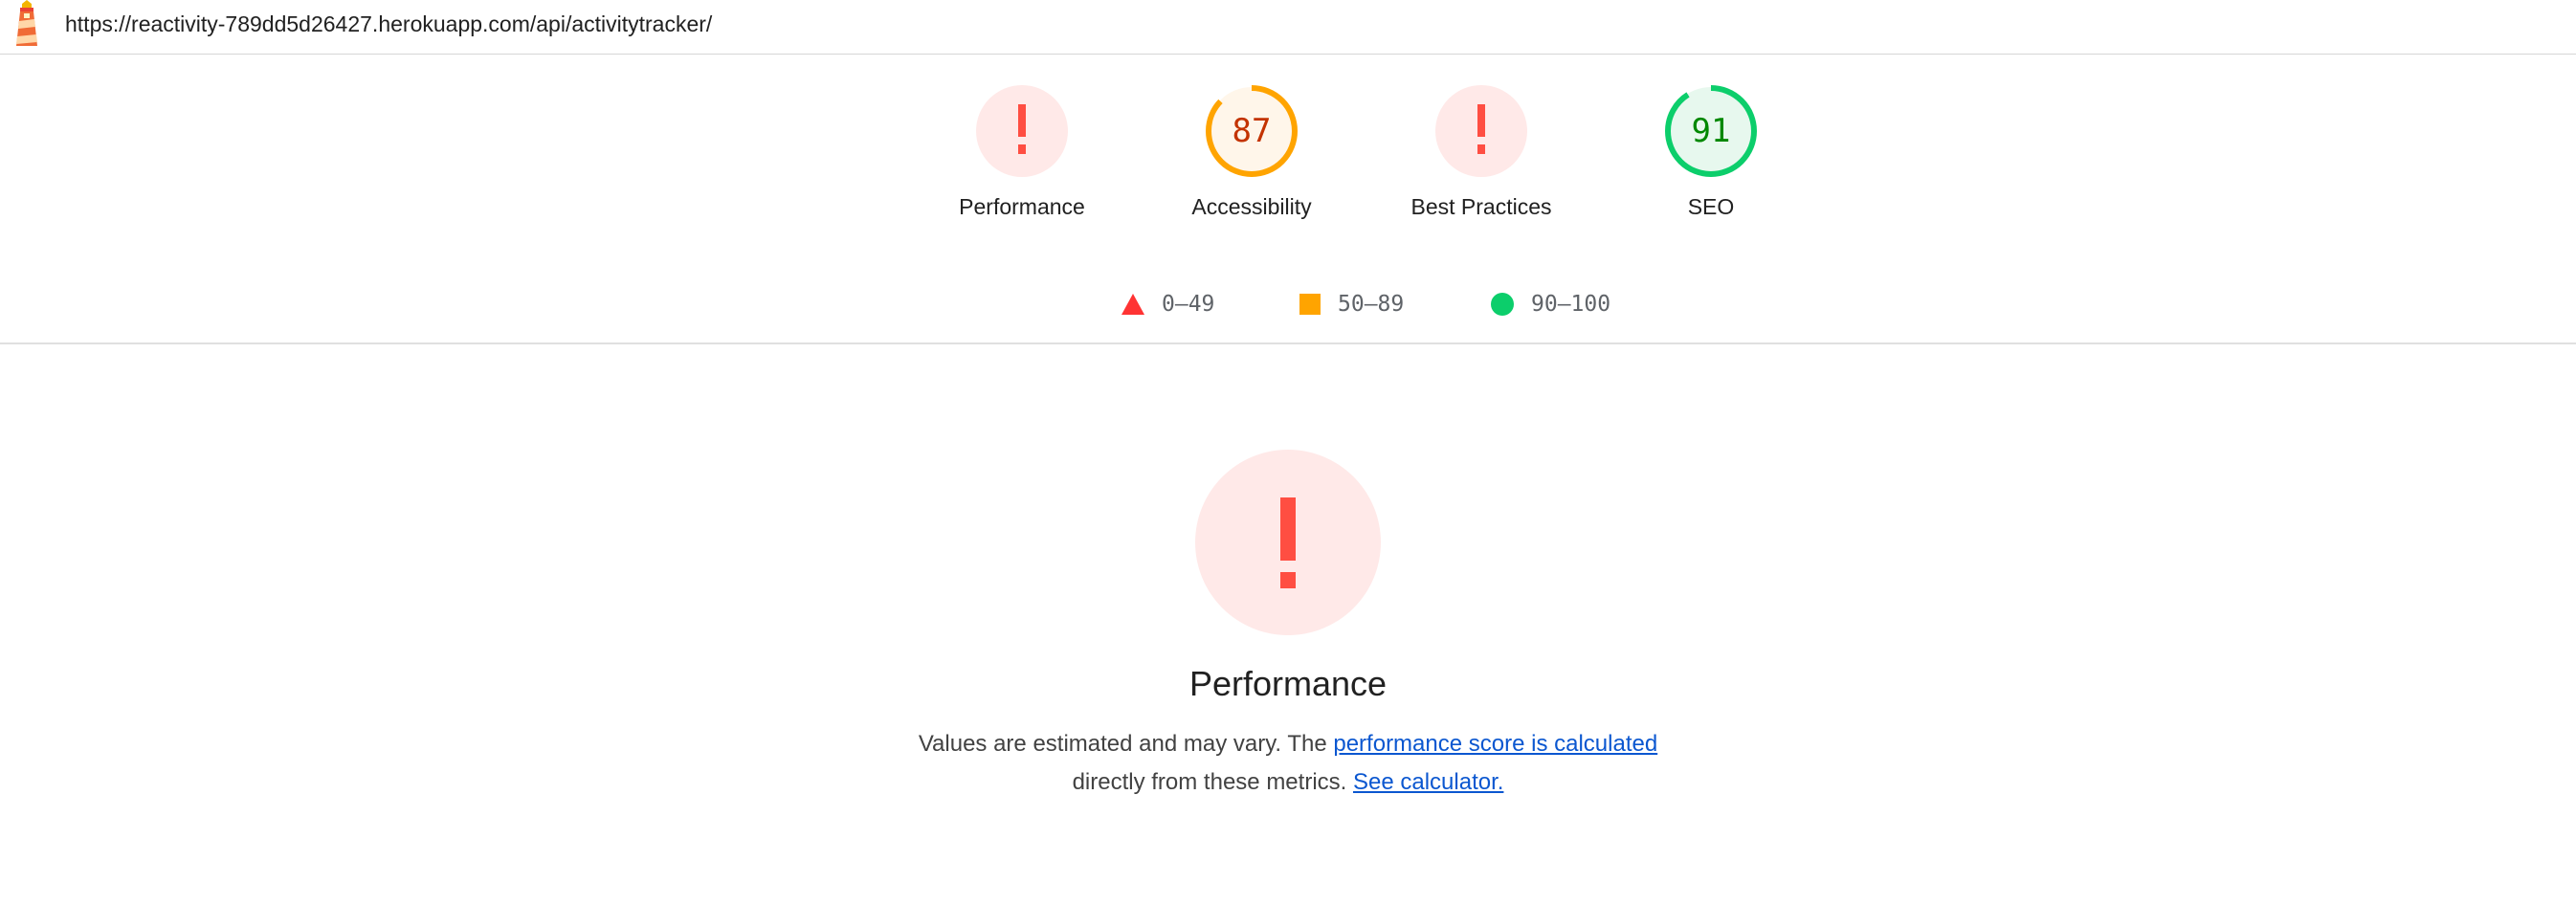  I want to click on gauge-accessibility: 87 Accessibility, so click(1251, 151).